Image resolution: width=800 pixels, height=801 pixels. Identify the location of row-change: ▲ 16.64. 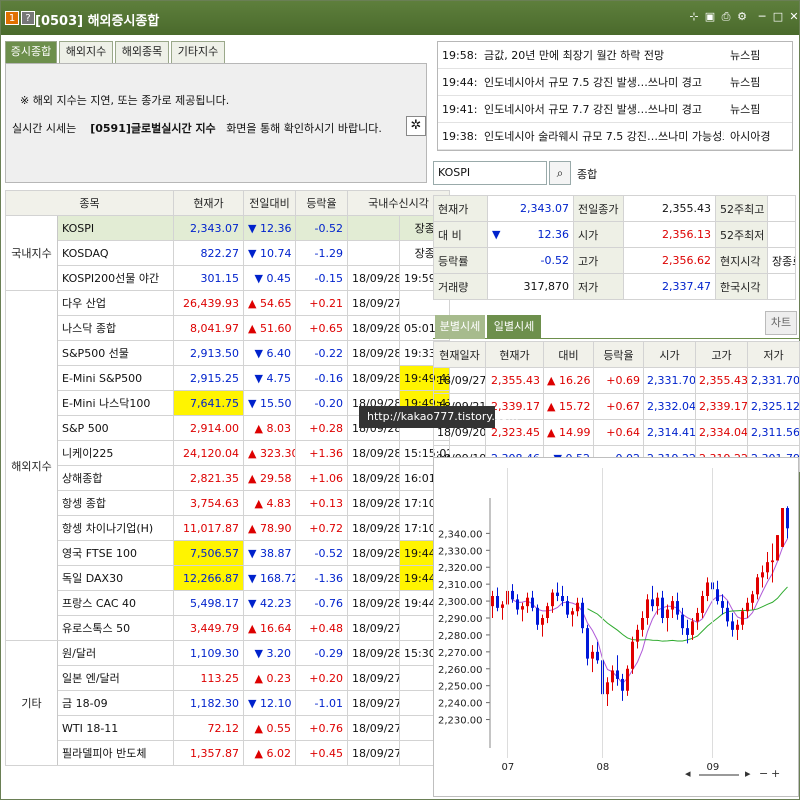
(269, 628).